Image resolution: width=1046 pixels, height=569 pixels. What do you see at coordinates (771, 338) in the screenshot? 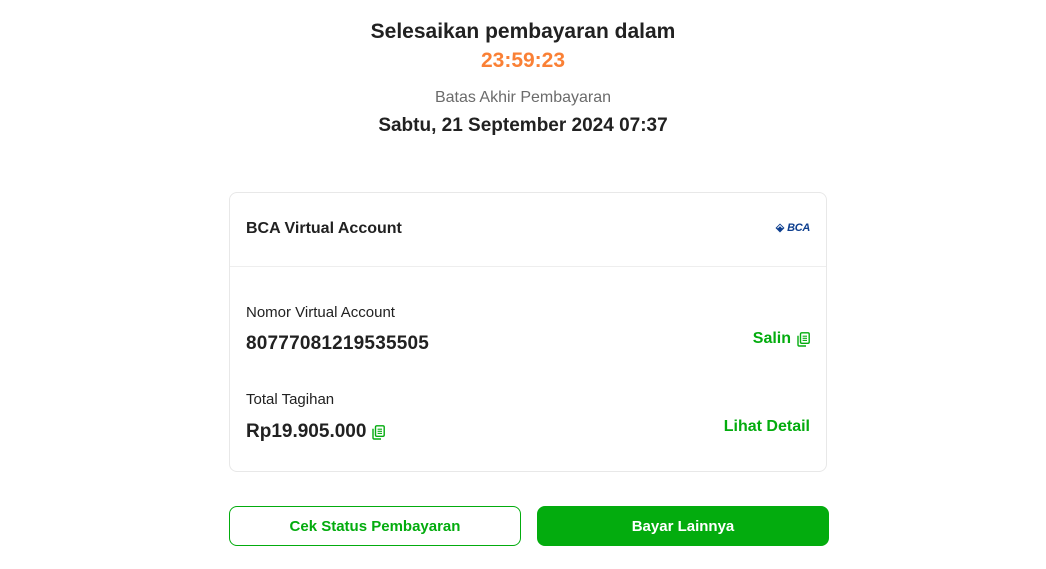
I see `copy-va-label: Salin` at bounding box center [771, 338].